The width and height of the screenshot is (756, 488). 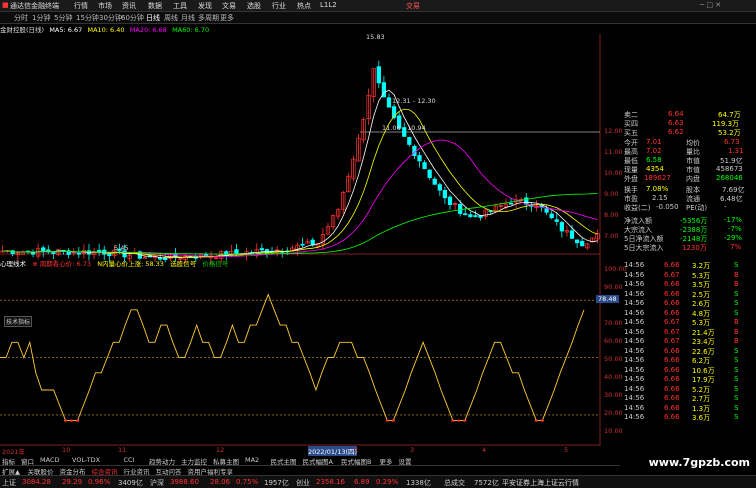 I want to click on app-icon: ■, so click(x=5, y=5).